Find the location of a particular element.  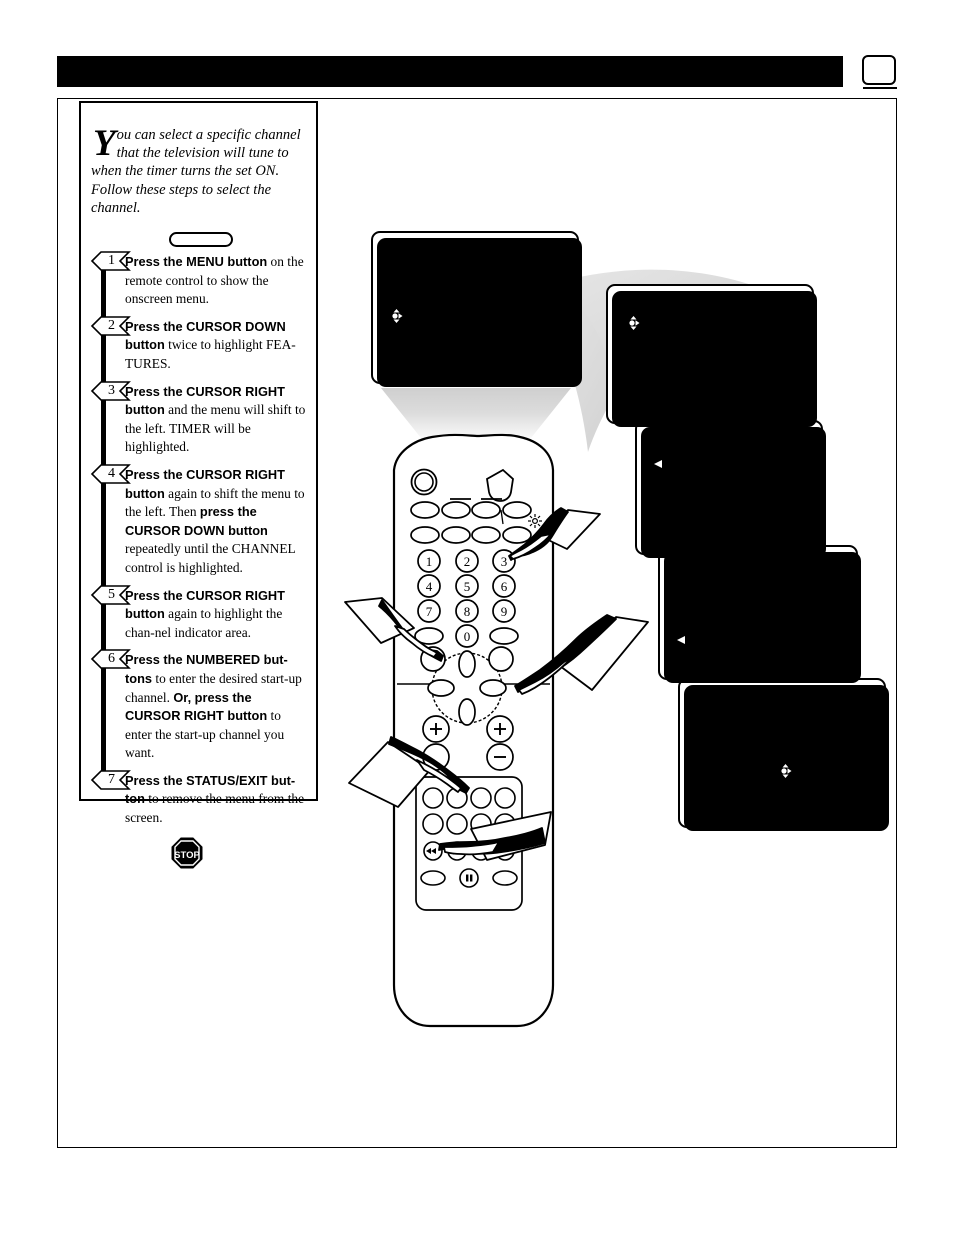

tv-screen-4-menu is located at coordinates (758, 612).